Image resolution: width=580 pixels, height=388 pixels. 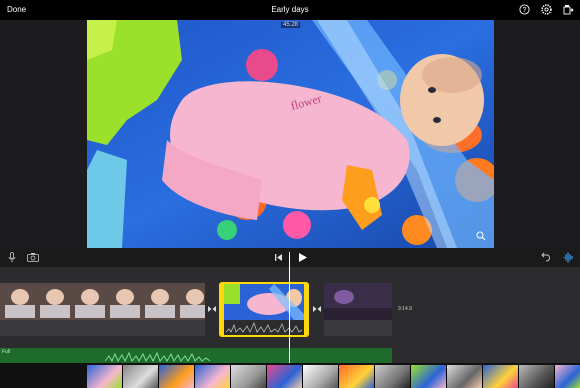 What do you see at coordinates (405, 309) in the screenshot?
I see `clip-duration: 3:14.9` at bounding box center [405, 309].